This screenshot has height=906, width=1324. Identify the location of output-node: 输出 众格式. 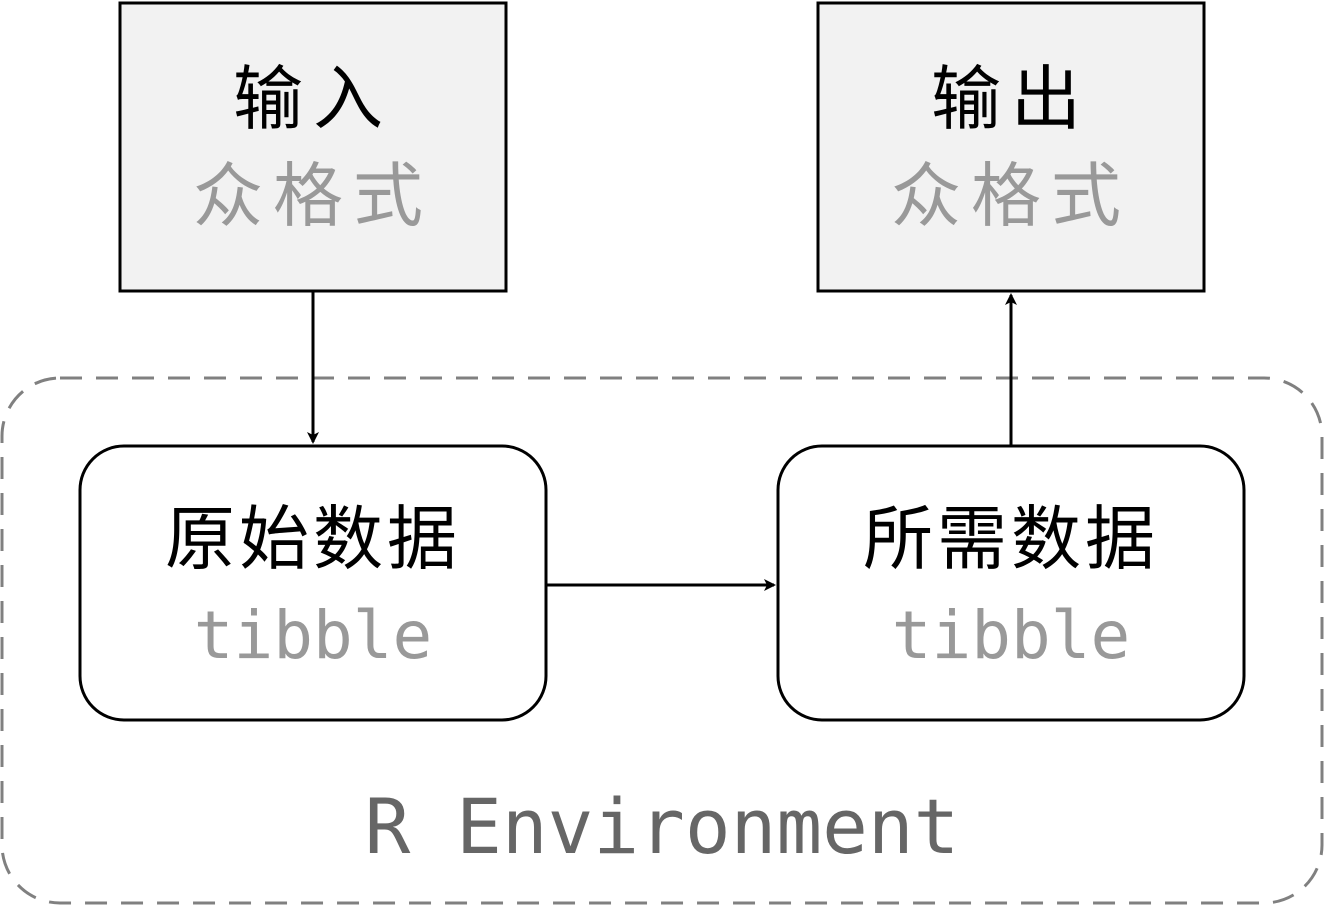
(1011, 147).